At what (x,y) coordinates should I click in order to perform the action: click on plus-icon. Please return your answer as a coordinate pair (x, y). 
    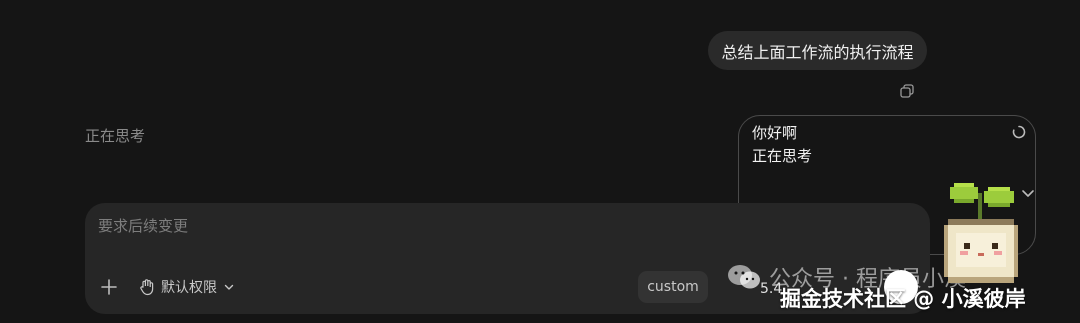
    Looking at the image, I should click on (109, 287).